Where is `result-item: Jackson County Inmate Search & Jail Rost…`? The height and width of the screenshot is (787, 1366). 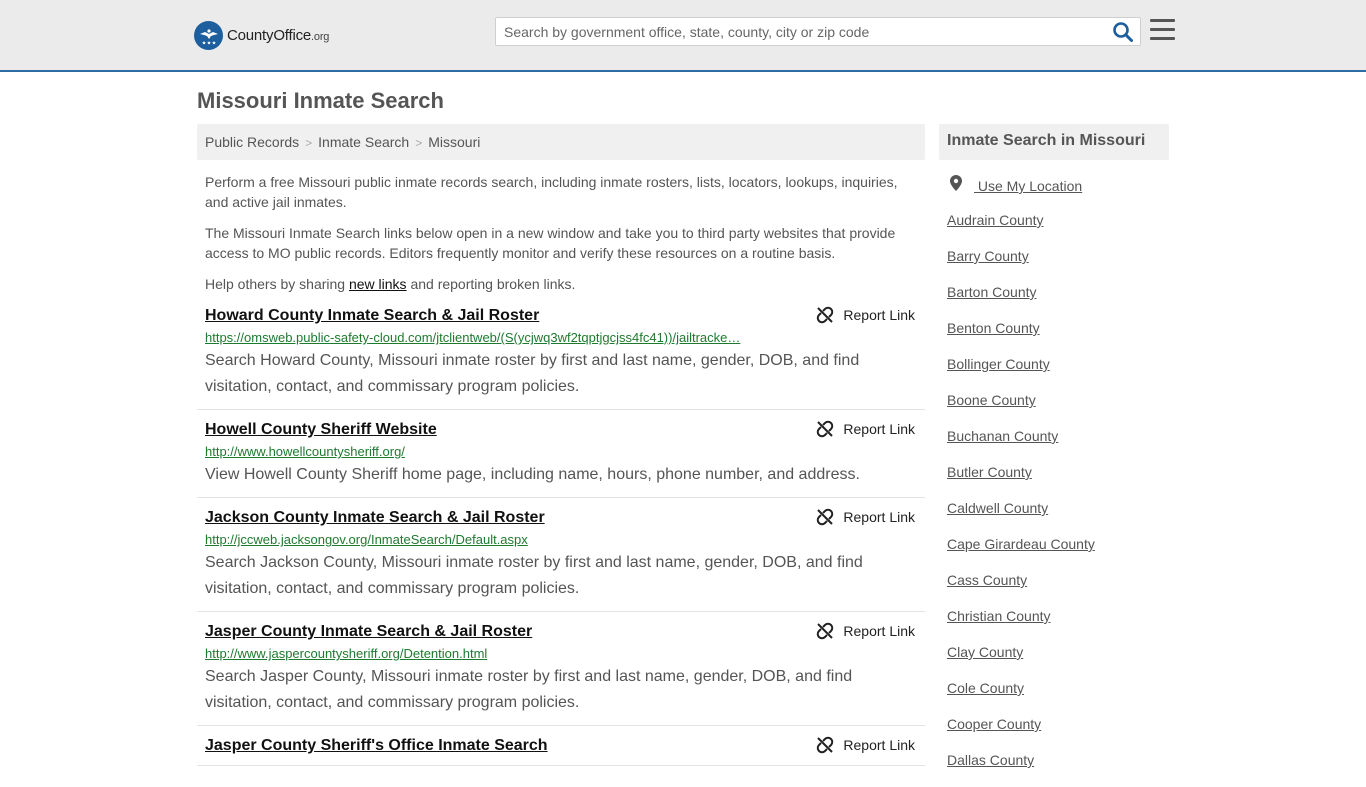 result-item: Jackson County Inmate Search & Jail Rost… is located at coordinates (561, 560).